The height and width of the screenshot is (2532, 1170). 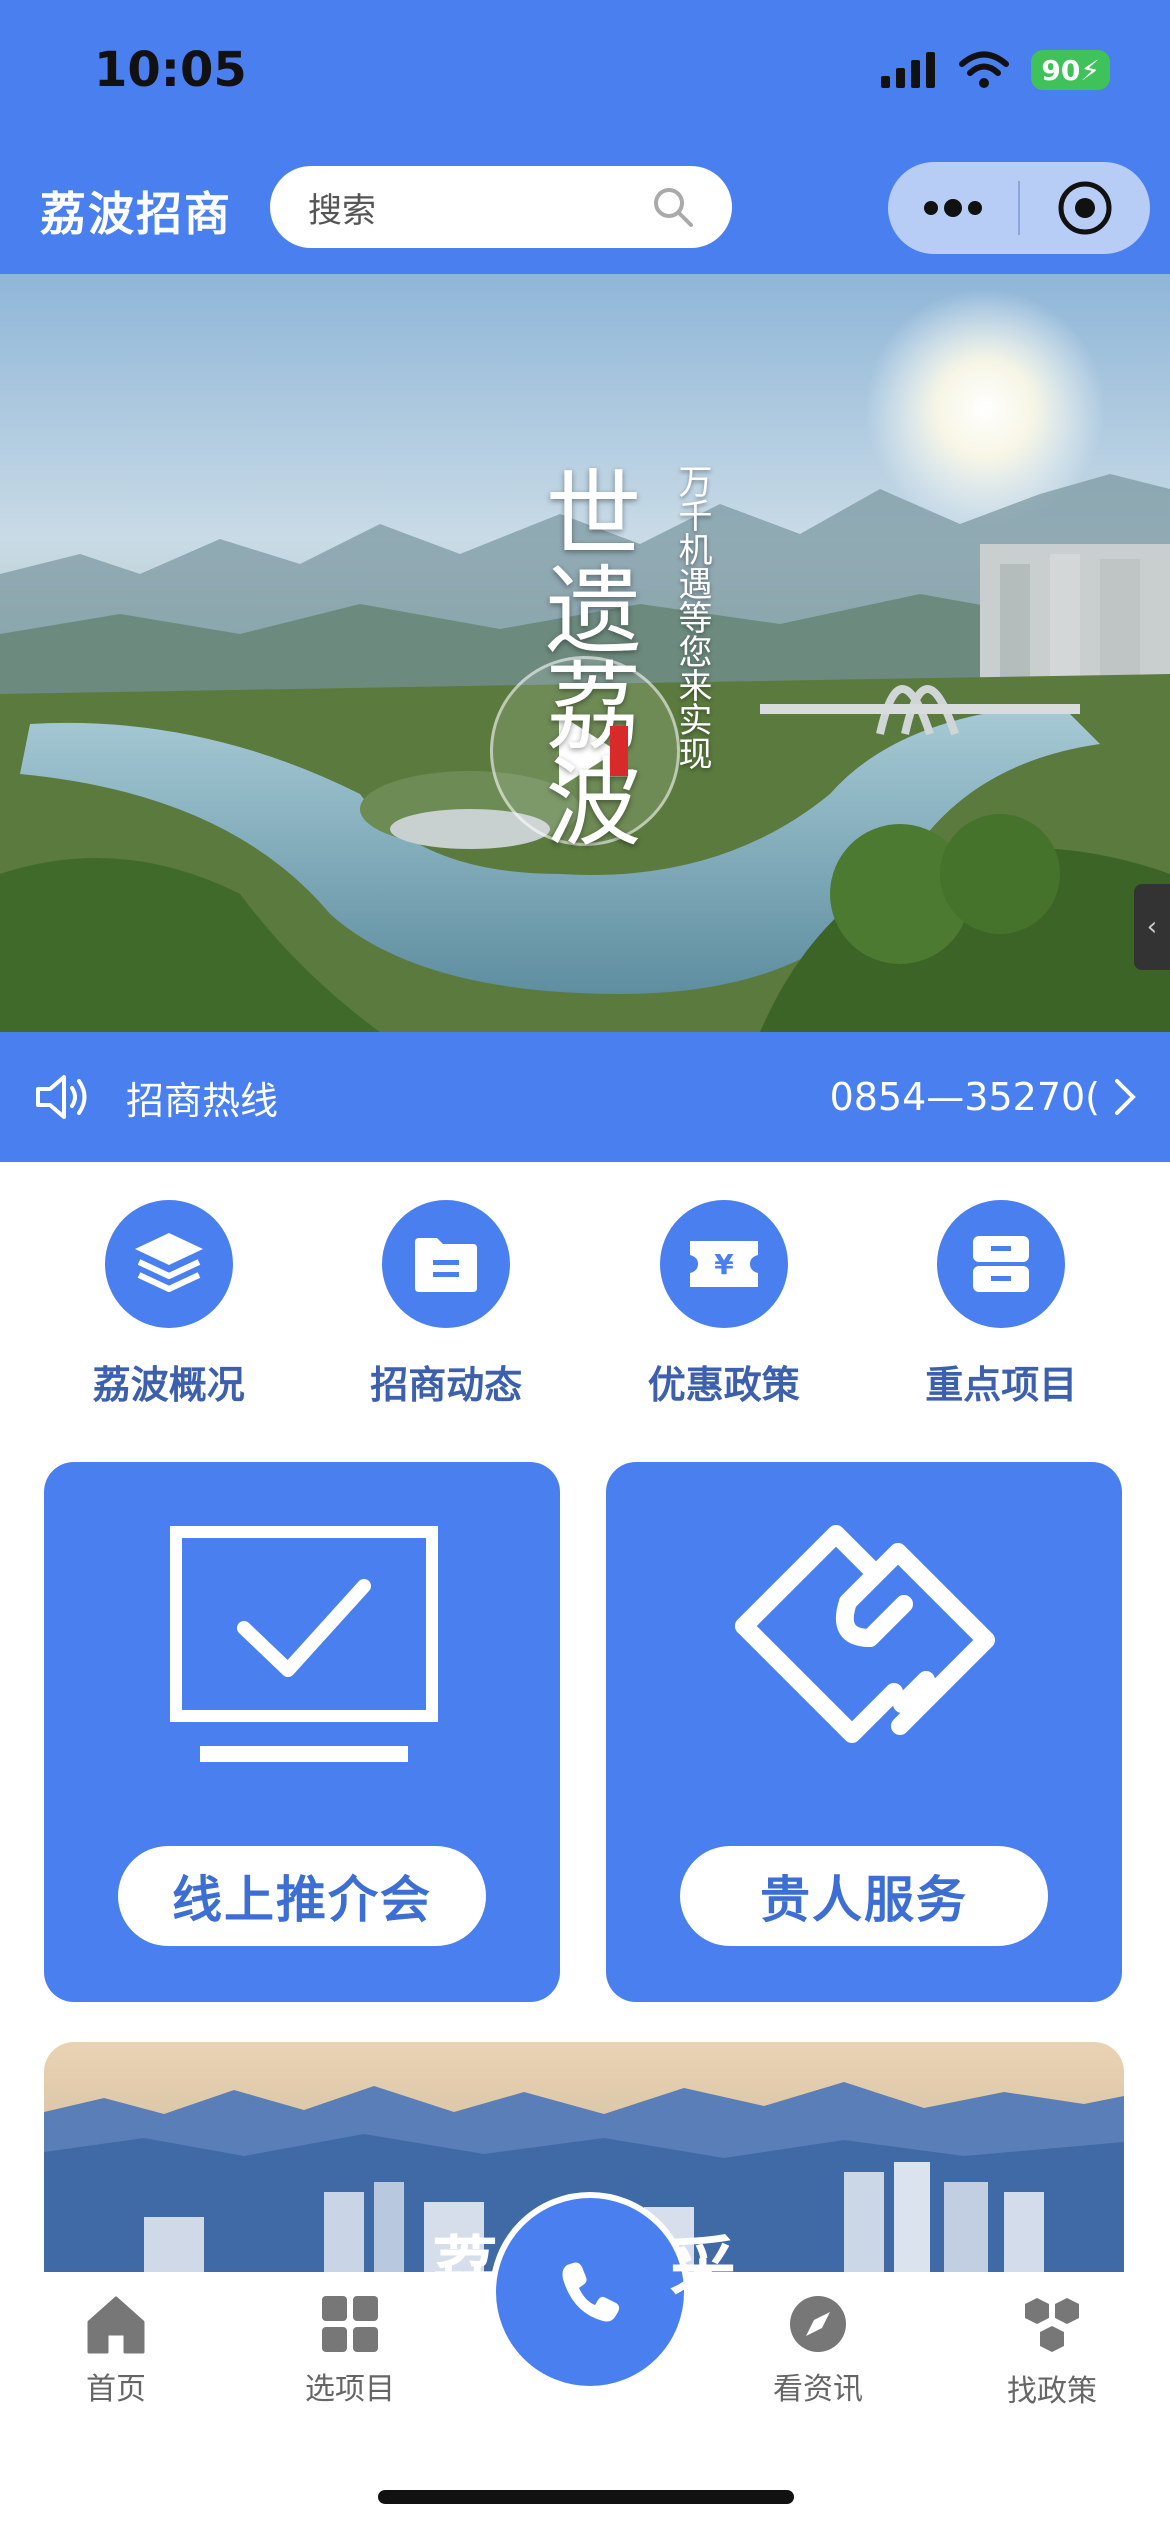 What do you see at coordinates (168, 1264) in the screenshot?
I see `layers-icon` at bounding box center [168, 1264].